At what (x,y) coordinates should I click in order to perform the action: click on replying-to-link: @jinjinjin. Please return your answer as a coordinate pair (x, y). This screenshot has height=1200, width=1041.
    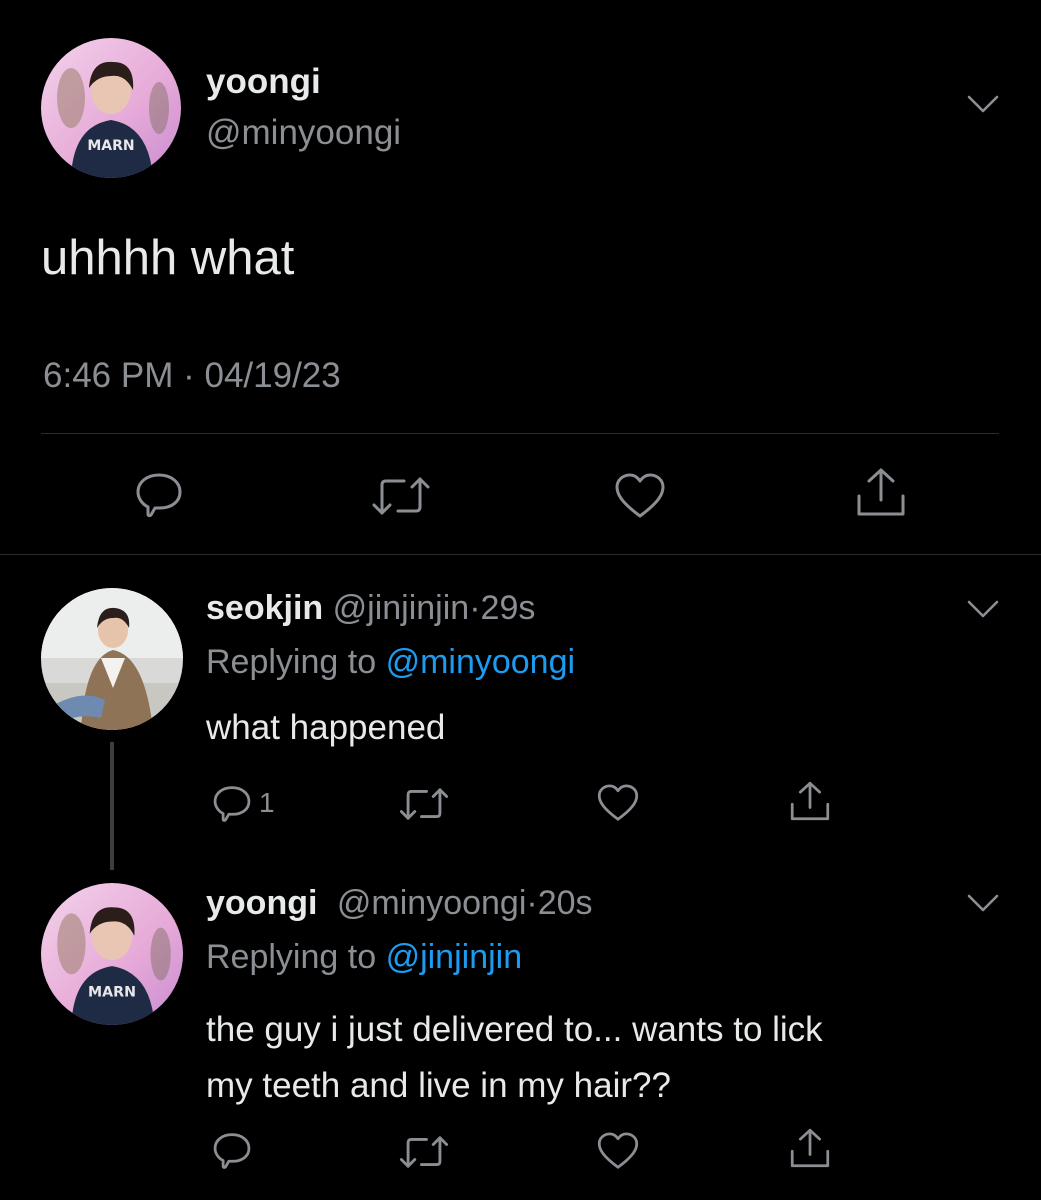
    Looking at the image, I should click on (454, 957).